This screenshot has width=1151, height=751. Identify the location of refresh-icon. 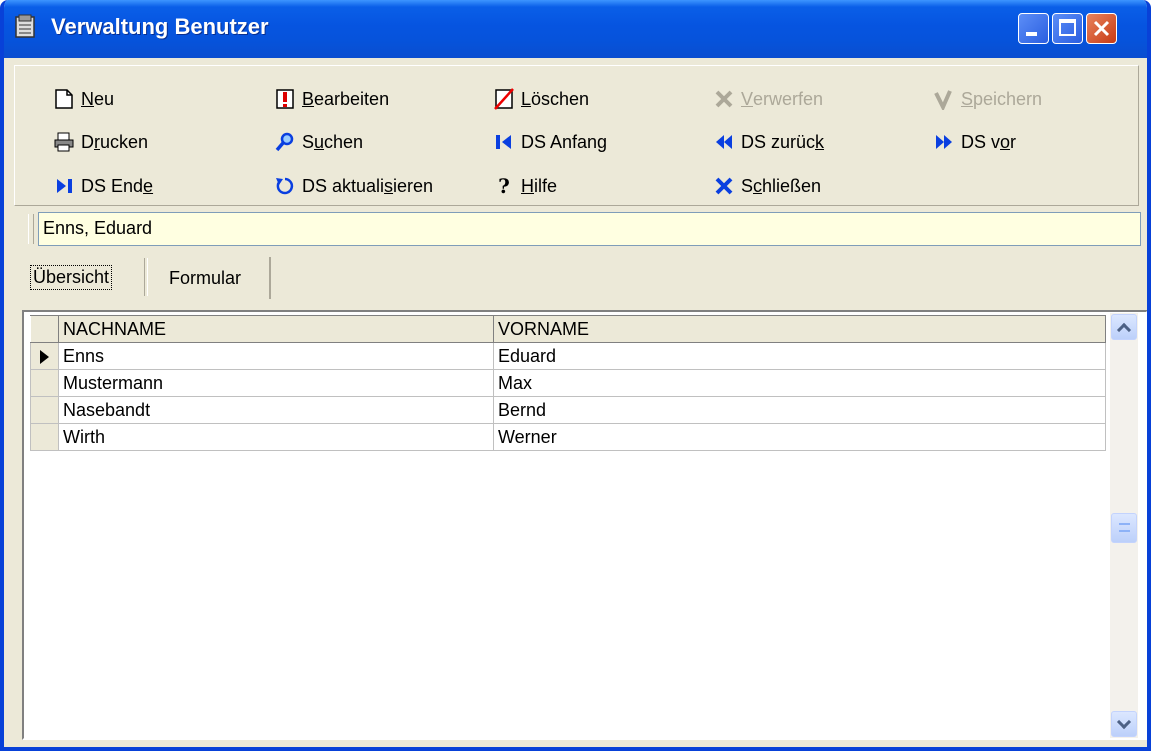
(285, 186).